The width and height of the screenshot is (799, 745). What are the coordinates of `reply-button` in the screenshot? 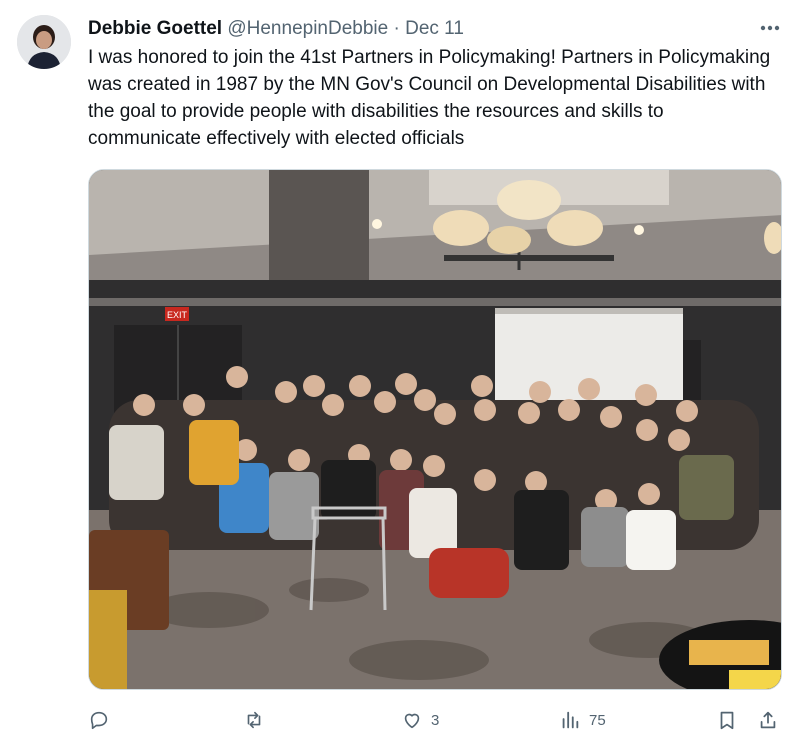 It's located at (99, 720).